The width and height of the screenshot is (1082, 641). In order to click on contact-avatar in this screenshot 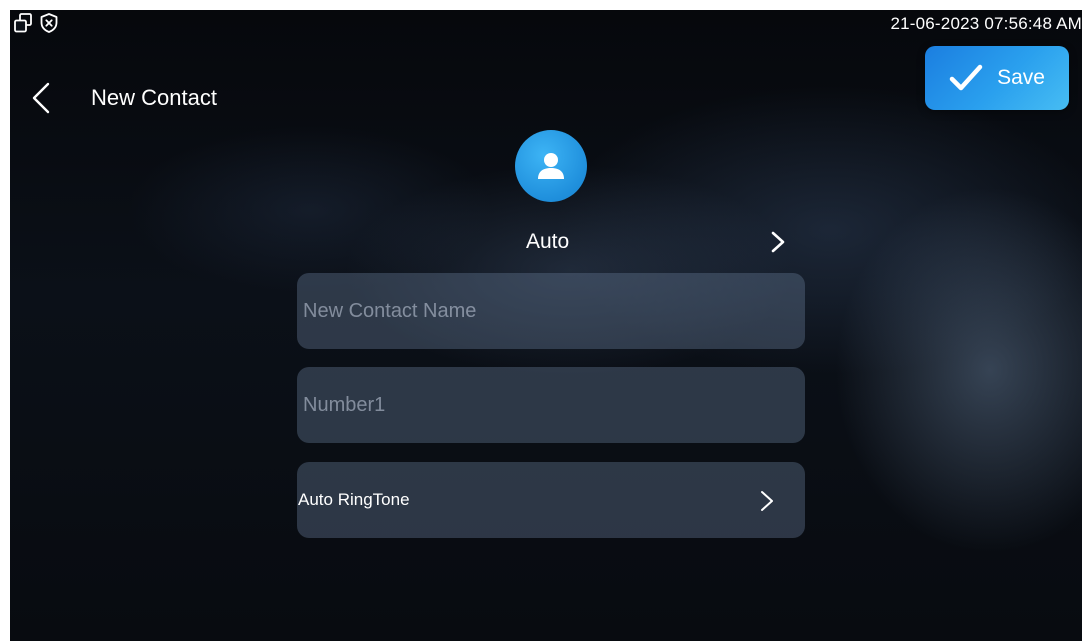, I will do `click(551, 166)`.